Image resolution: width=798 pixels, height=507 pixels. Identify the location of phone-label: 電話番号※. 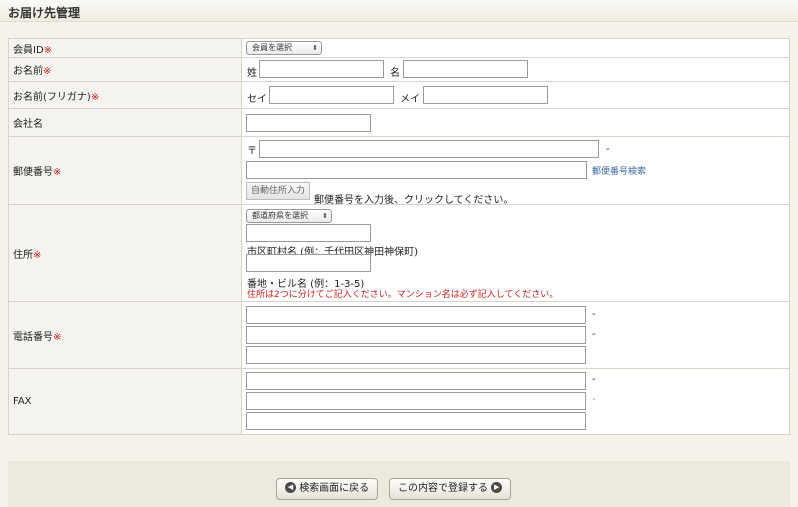
(125, 335).